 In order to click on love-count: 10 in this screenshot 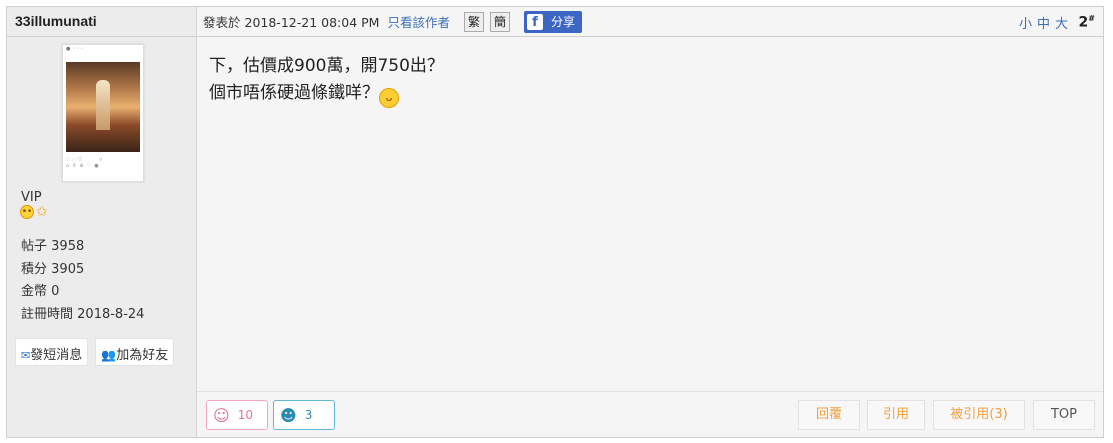, I will do `click(245, 415)`.